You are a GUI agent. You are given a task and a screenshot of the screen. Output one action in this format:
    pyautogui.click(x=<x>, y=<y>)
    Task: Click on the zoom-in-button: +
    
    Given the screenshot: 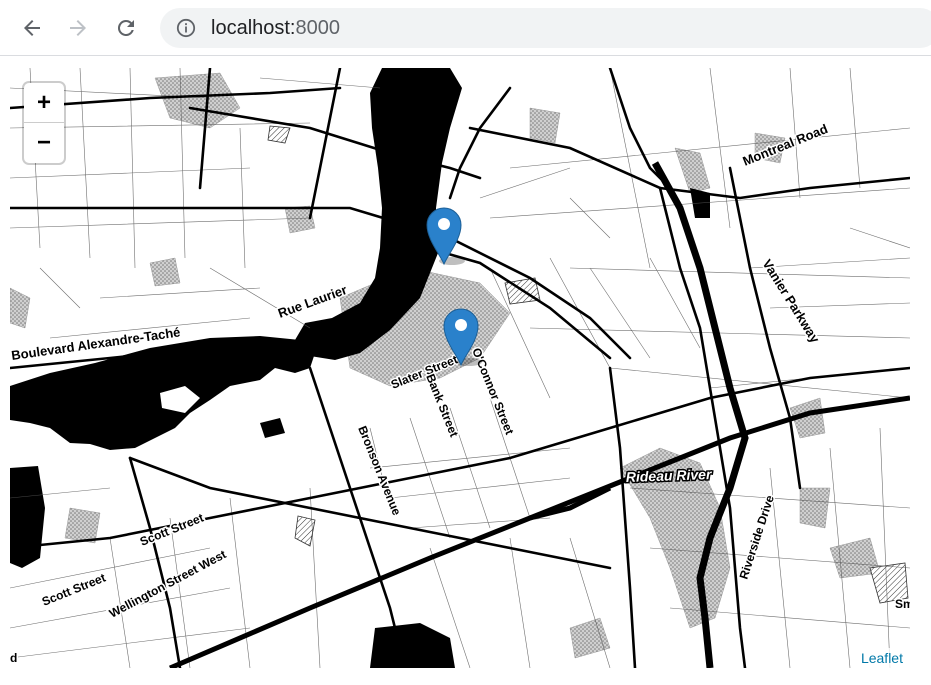 What is the action you would take?
    pyautogui.click(x=44, y=103)
    